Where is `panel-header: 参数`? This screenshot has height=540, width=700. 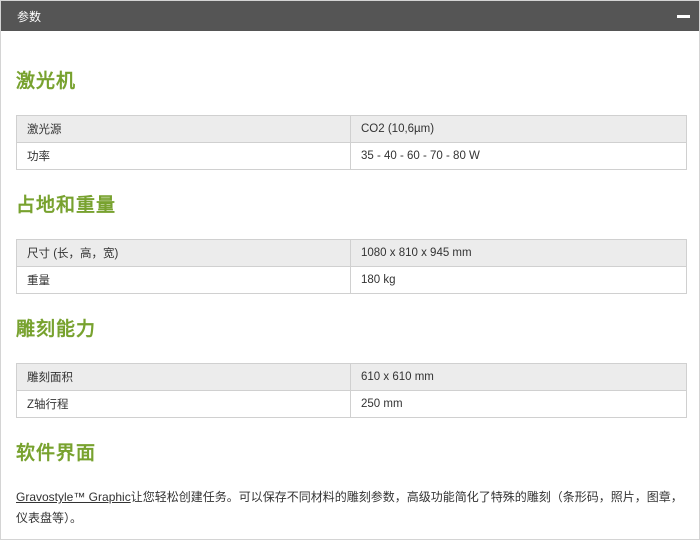
panel-header: 参数 is located at coordinates (350, 16).